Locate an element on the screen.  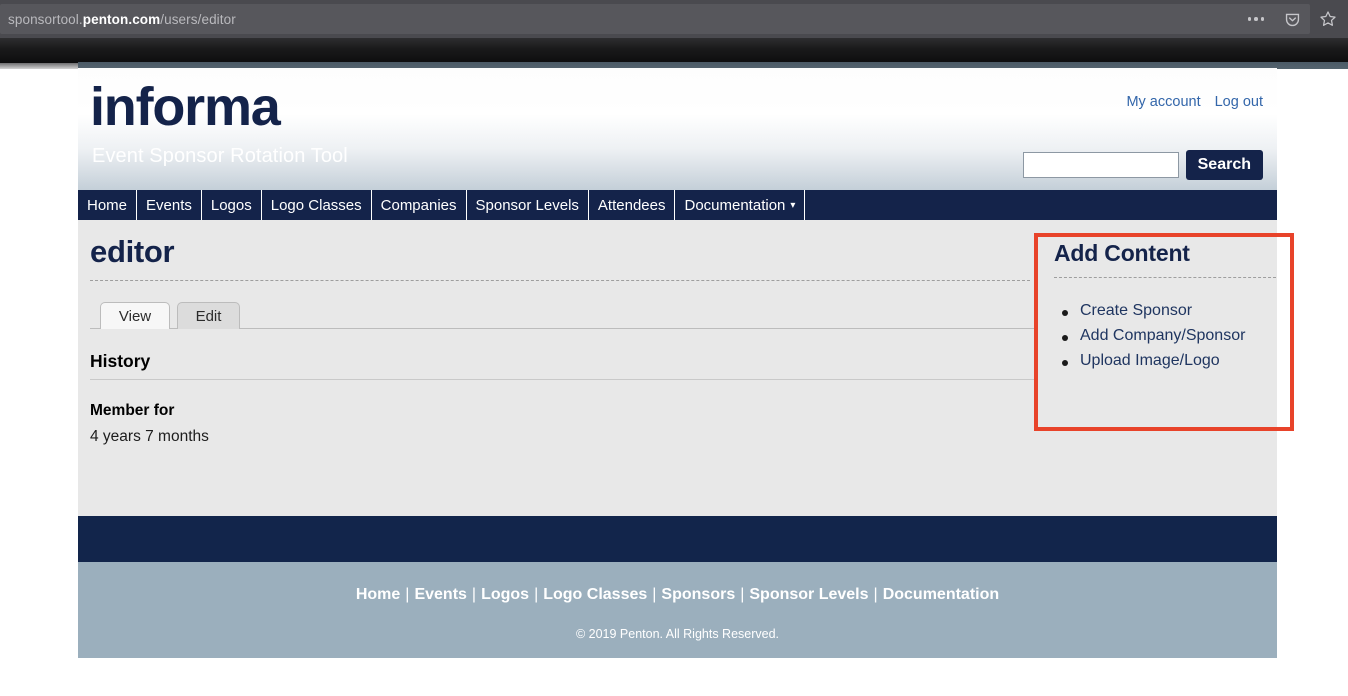
address-bar: sponsortool.penton.com/users/editor is located at coordinates (655, 19).